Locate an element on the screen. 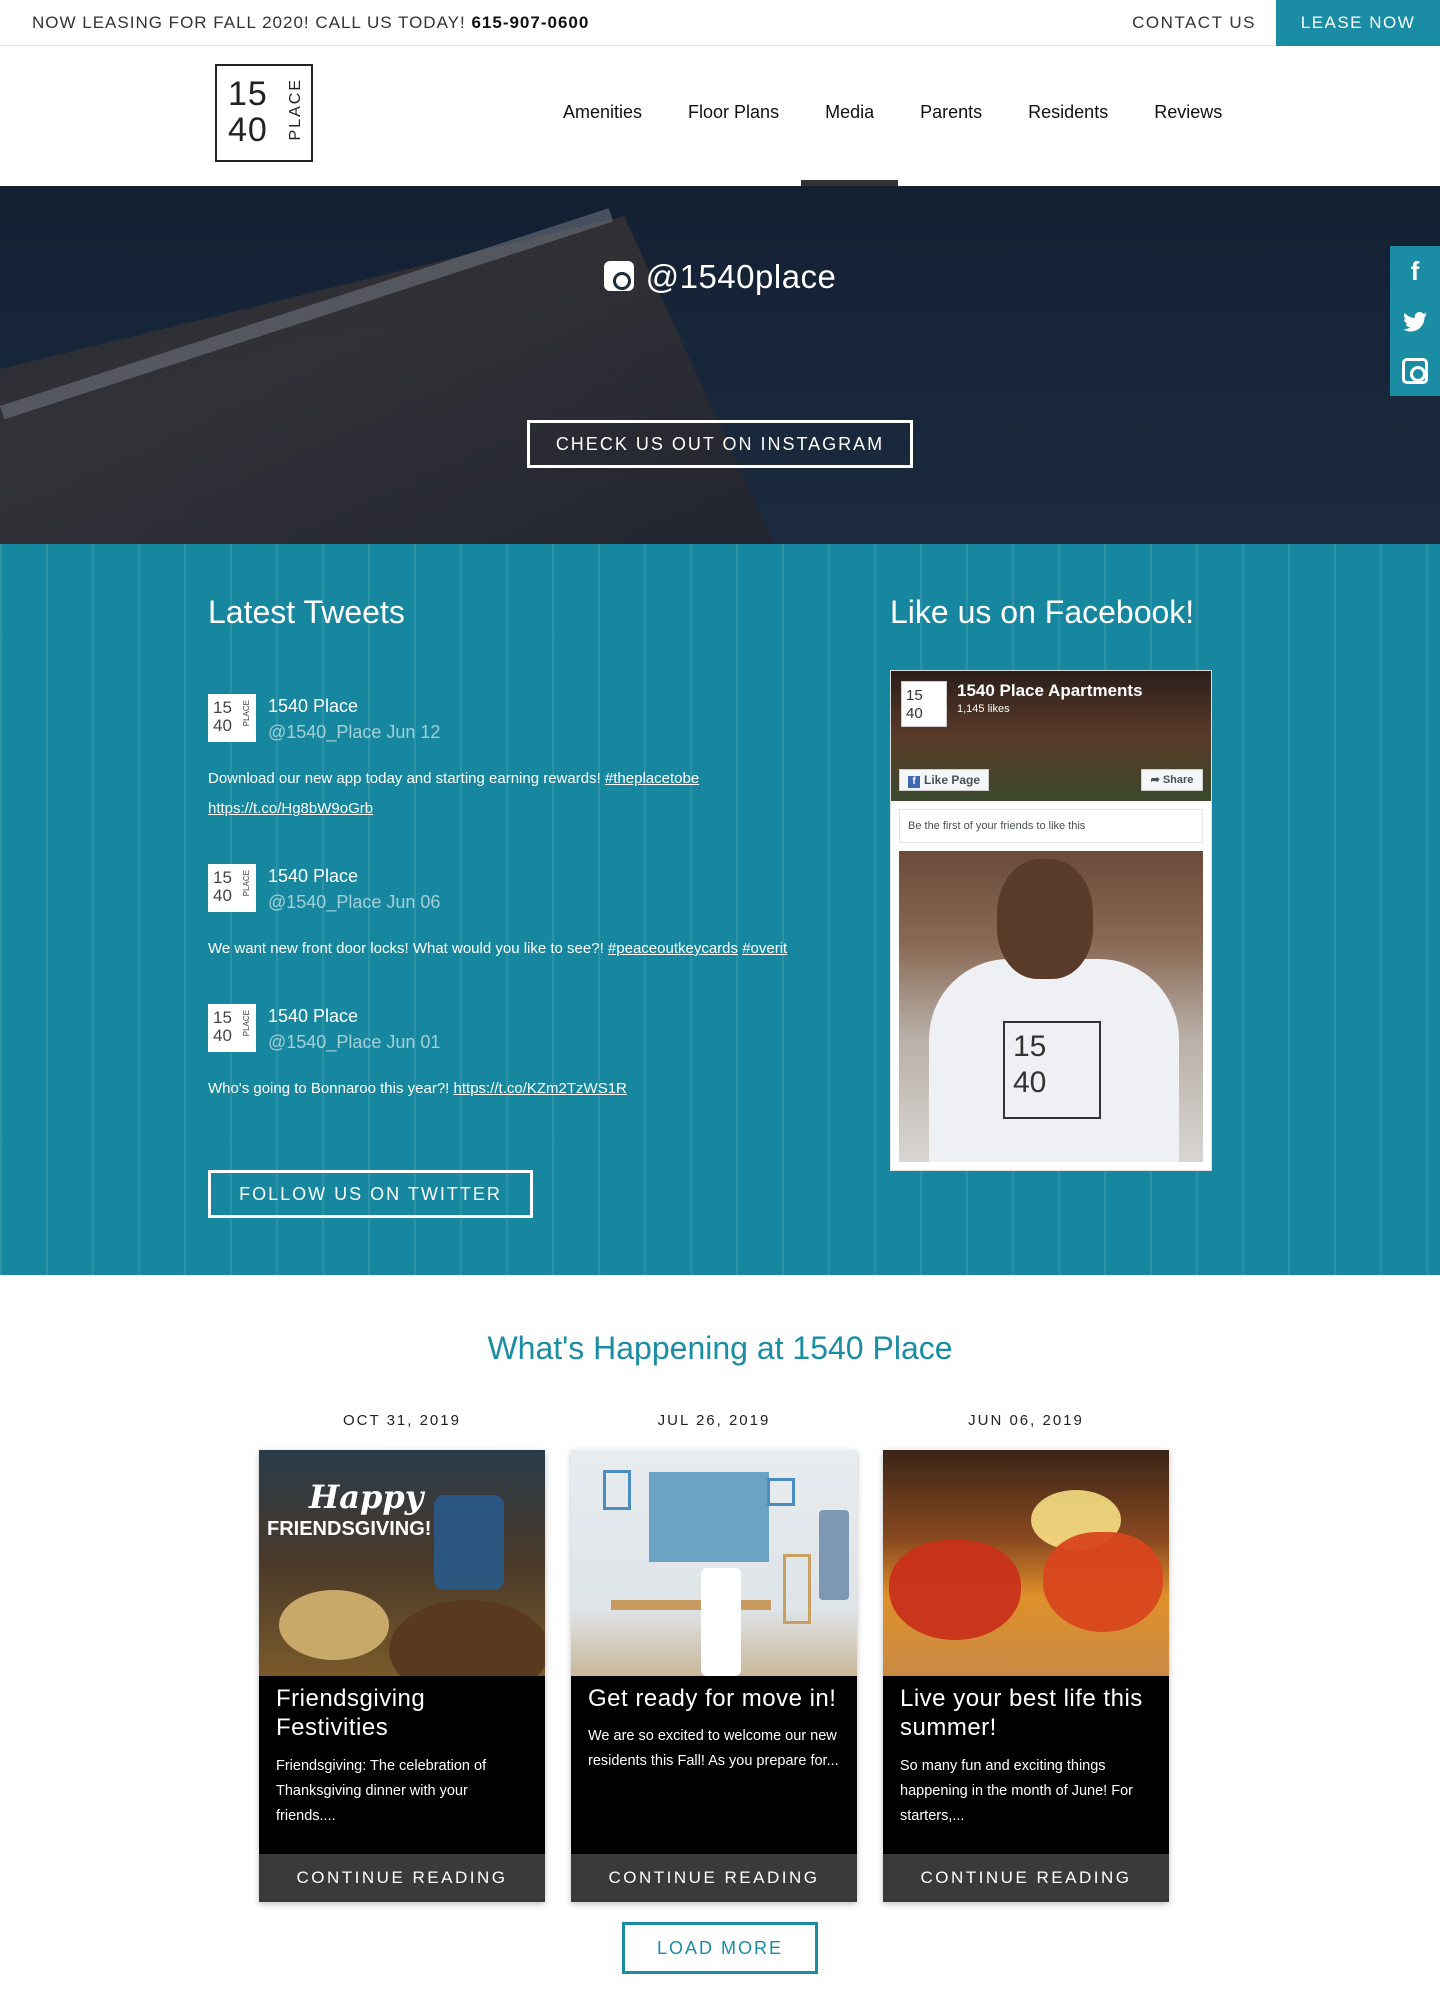 Image resolution: width=1440 pixels, height=2000 pixels. site-logo: 15 40 PLACE is located at coordinates (264, 113).